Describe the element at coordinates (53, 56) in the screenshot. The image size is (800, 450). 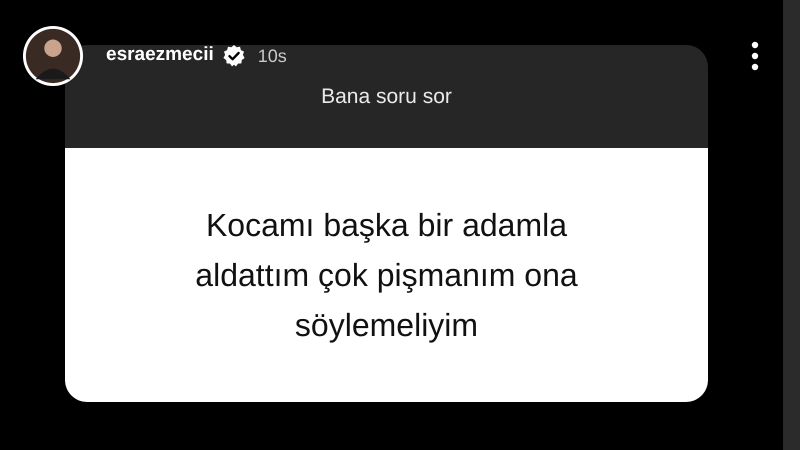
I see `avatar-icon` at that location.